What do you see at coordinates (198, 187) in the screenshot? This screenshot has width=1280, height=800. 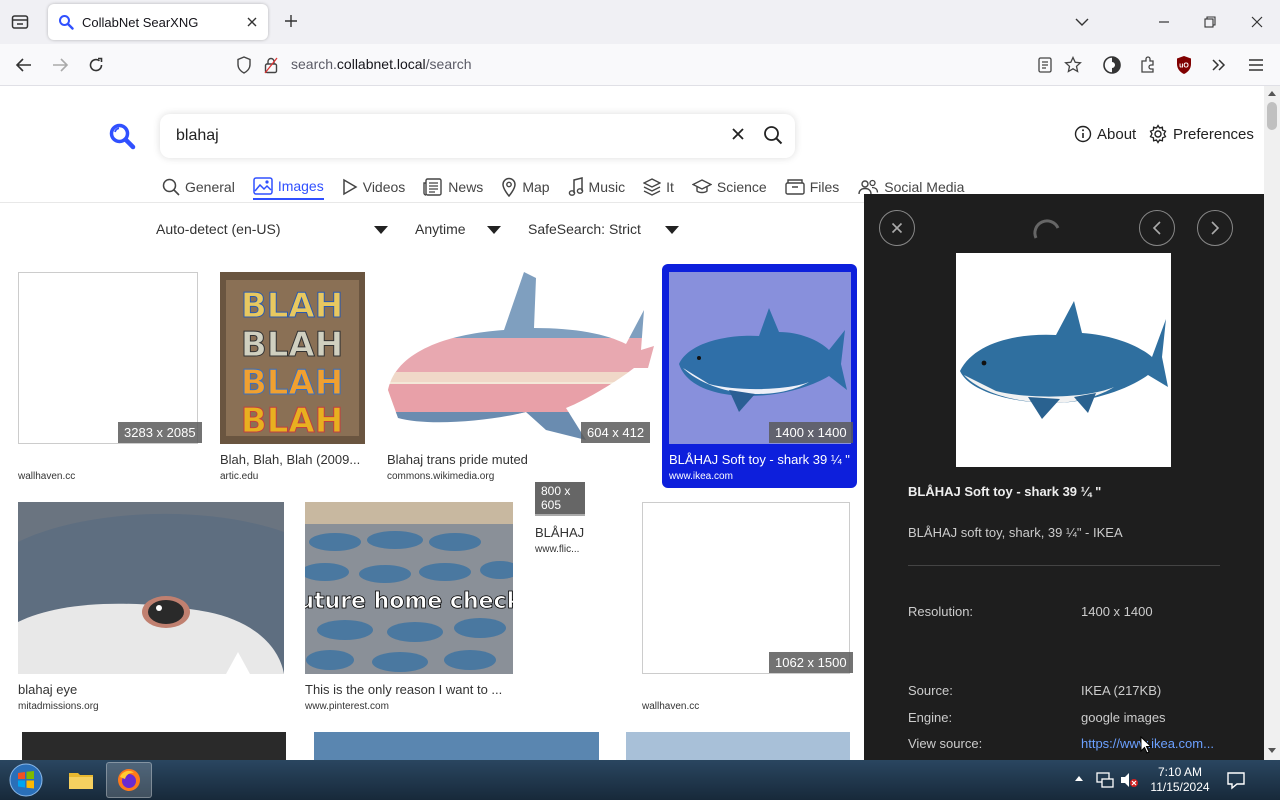 I see `tab-general: General` at bounding box center [198, 187].